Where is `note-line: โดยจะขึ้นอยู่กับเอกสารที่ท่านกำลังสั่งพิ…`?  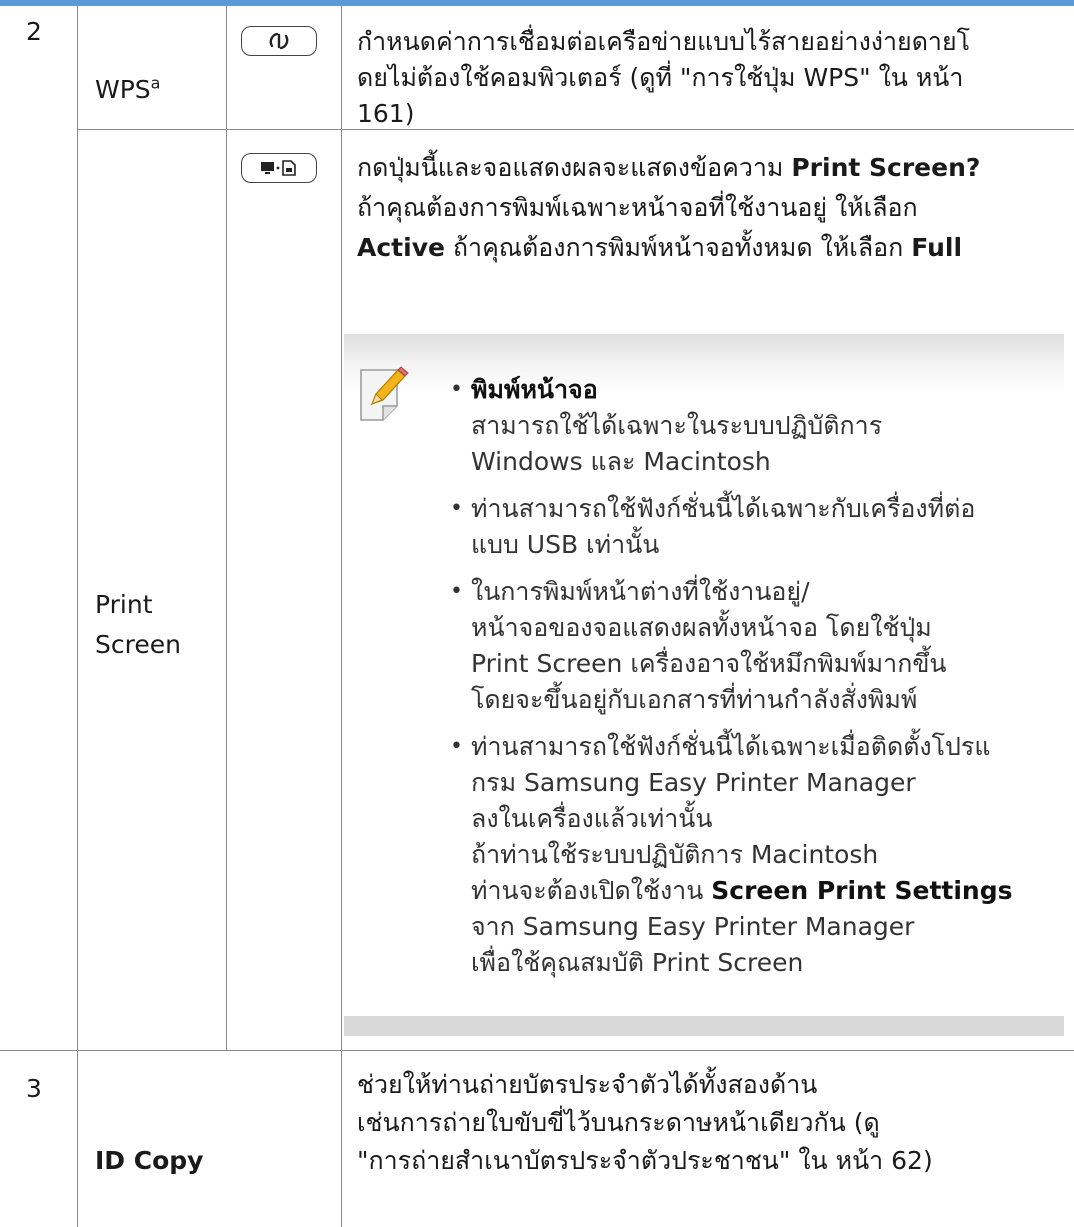
note-line: โดยจะขึ้นอยู่กับเอกสารที่ท่านกำลังสั่งพิ… is located at coordinates (694, 699).